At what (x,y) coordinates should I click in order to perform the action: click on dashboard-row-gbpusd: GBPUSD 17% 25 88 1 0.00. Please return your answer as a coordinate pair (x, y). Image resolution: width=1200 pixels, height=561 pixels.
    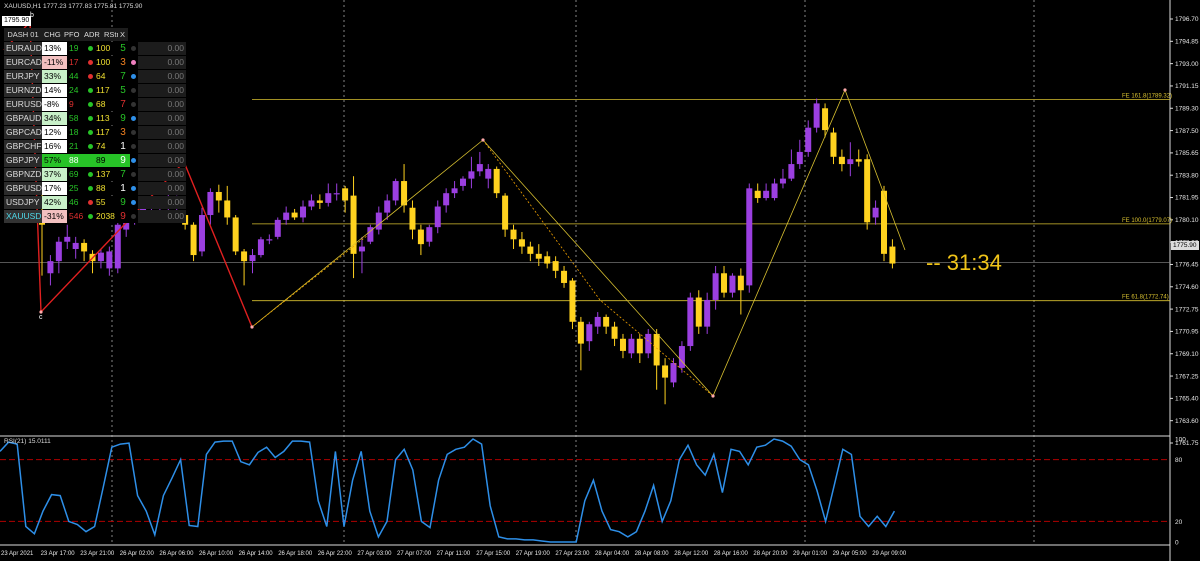
    Looking at the image, I should click on (95, 188).